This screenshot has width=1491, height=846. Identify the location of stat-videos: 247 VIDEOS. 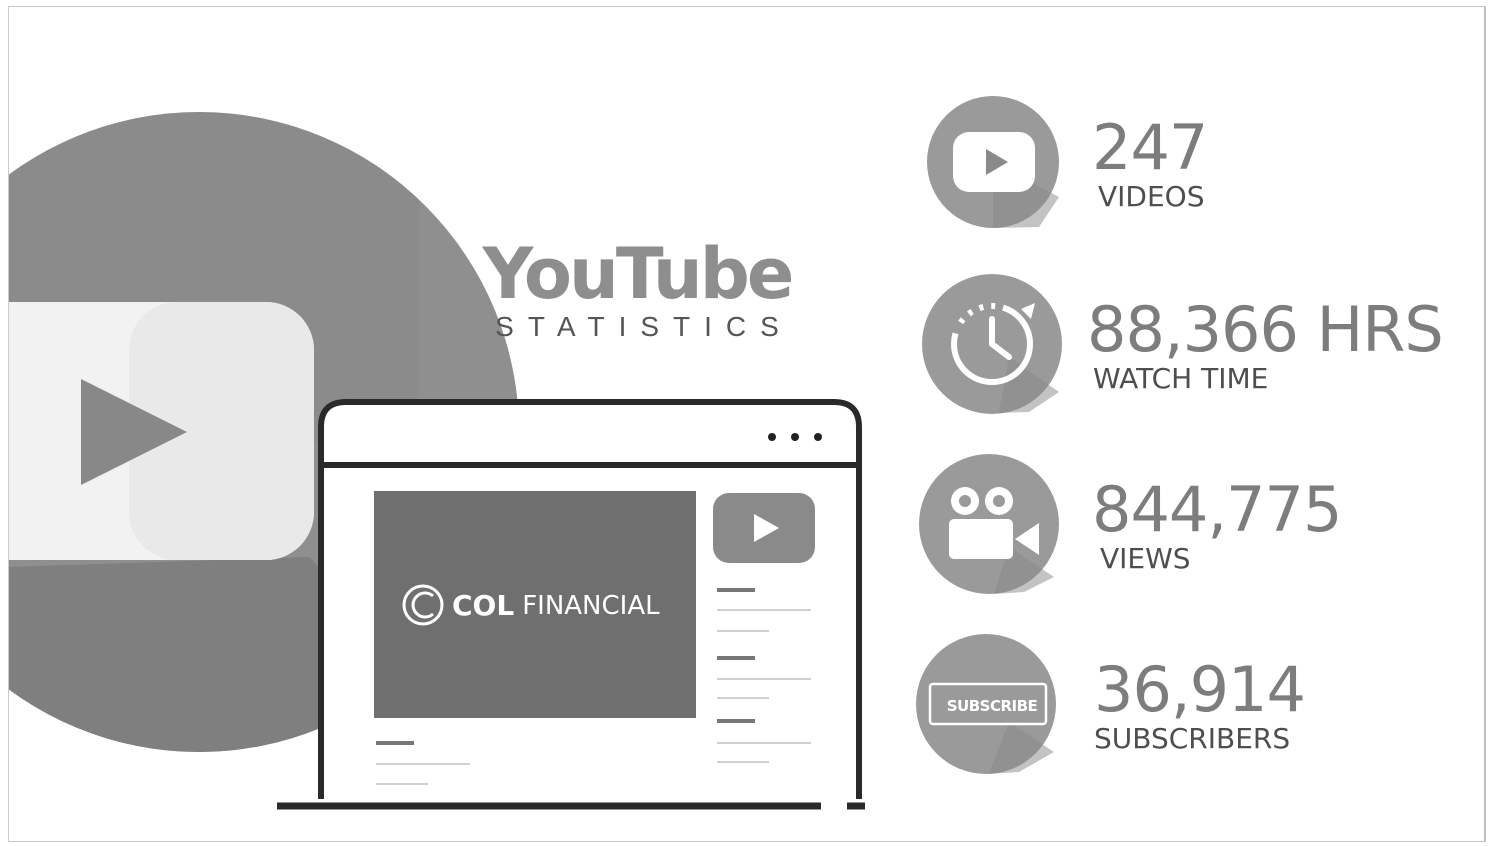
(1150, 162).